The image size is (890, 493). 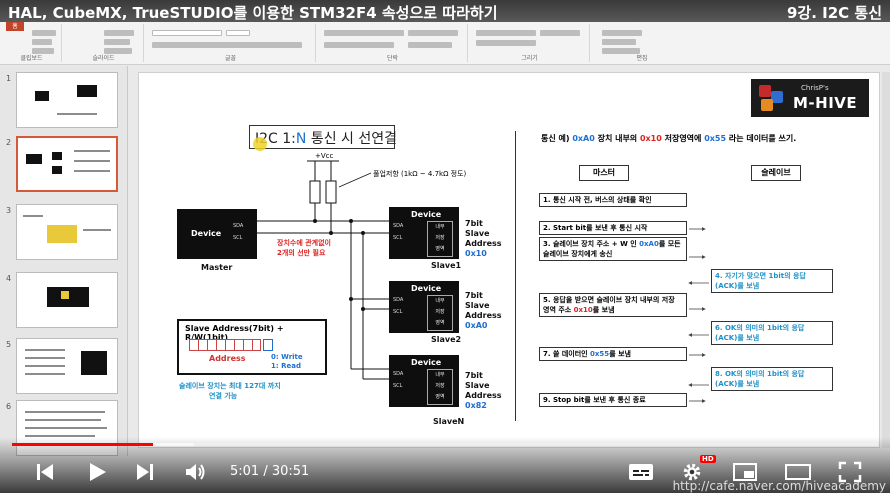 What do you see at coordinates (97, 472) in the screenshot?
I see `play-icon` at bounding box center [97, 472].